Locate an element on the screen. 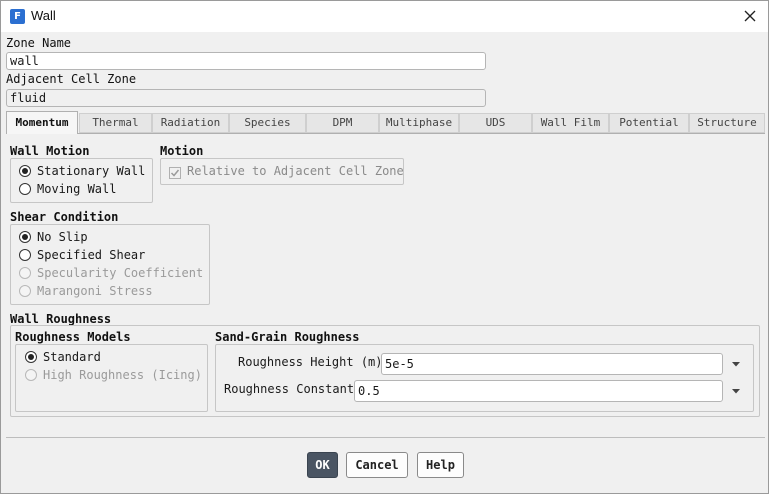  motion-title: Motion is located at coordinates (182, 151).